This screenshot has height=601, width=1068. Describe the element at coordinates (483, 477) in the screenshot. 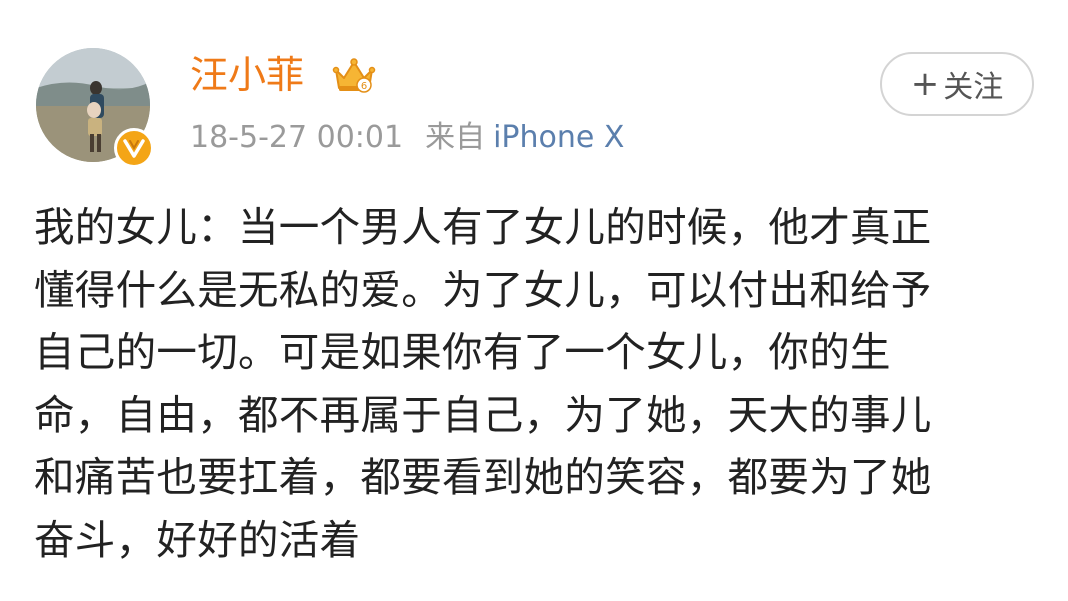

I see `post-text-line: 和痛苦也要扛着，都要看到她的笑容，都要为了她` at that location.